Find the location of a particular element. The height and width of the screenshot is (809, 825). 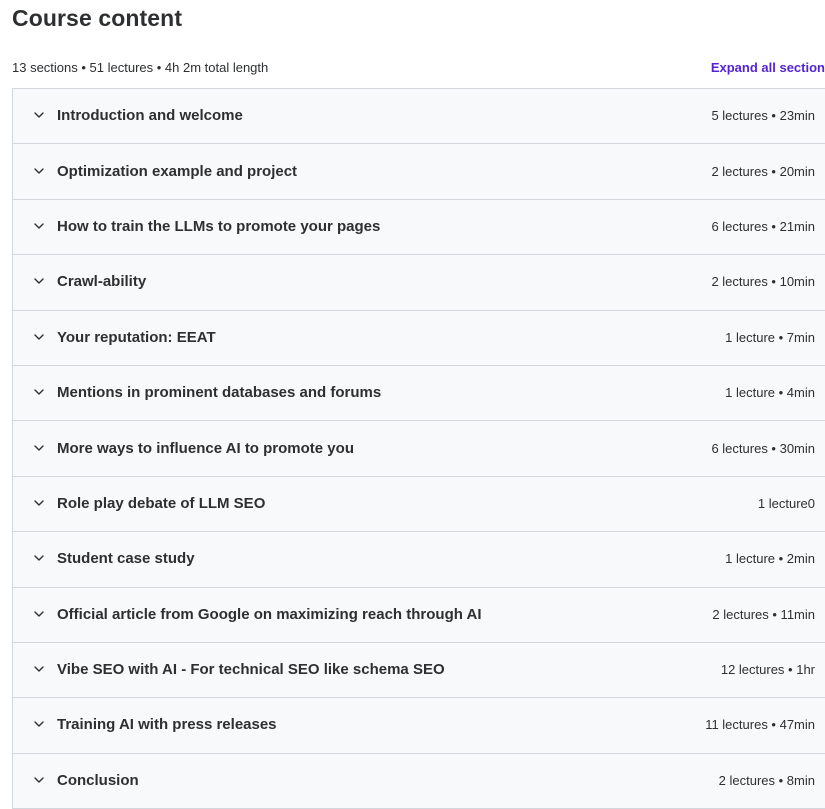

section-item: Conclusion 2 lectures • 8min is located at coordinates (419, 781).